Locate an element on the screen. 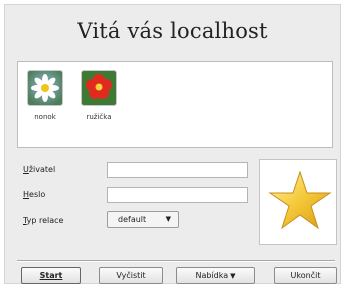 This screenshot has width=347, height=291. username-field is located at coordinates (177, 170).